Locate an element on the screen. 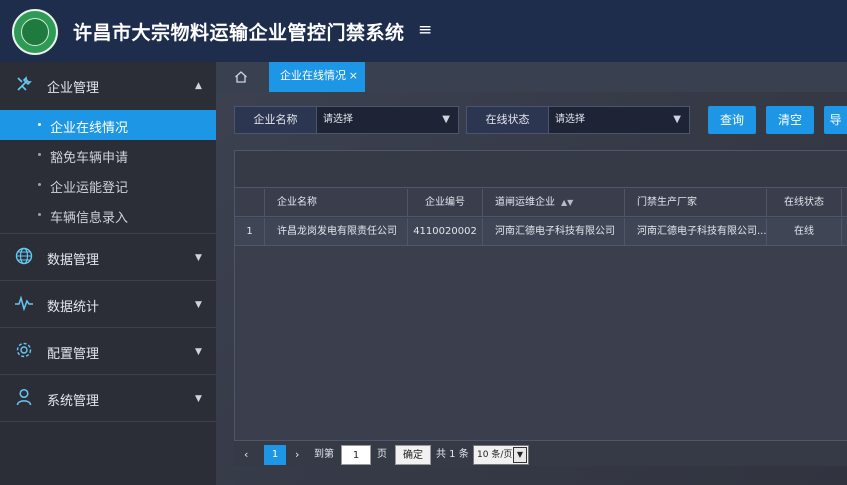  column-header-company-name: 企业名称 is located at coordinates (336, 203).